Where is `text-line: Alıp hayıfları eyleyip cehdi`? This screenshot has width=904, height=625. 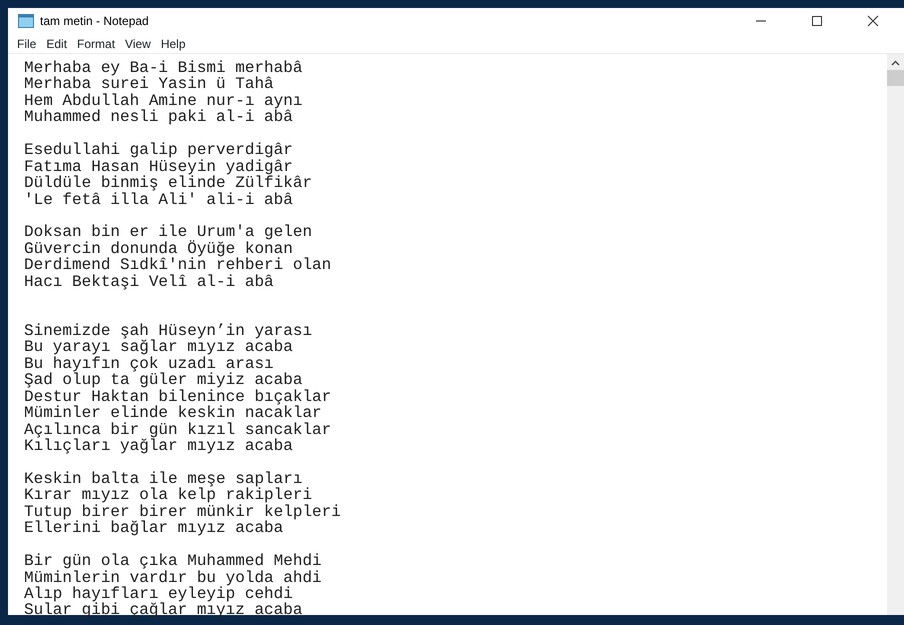 text-line: Alıp hayıfları eyleyip cehdi is located at coordinates (158, 594).